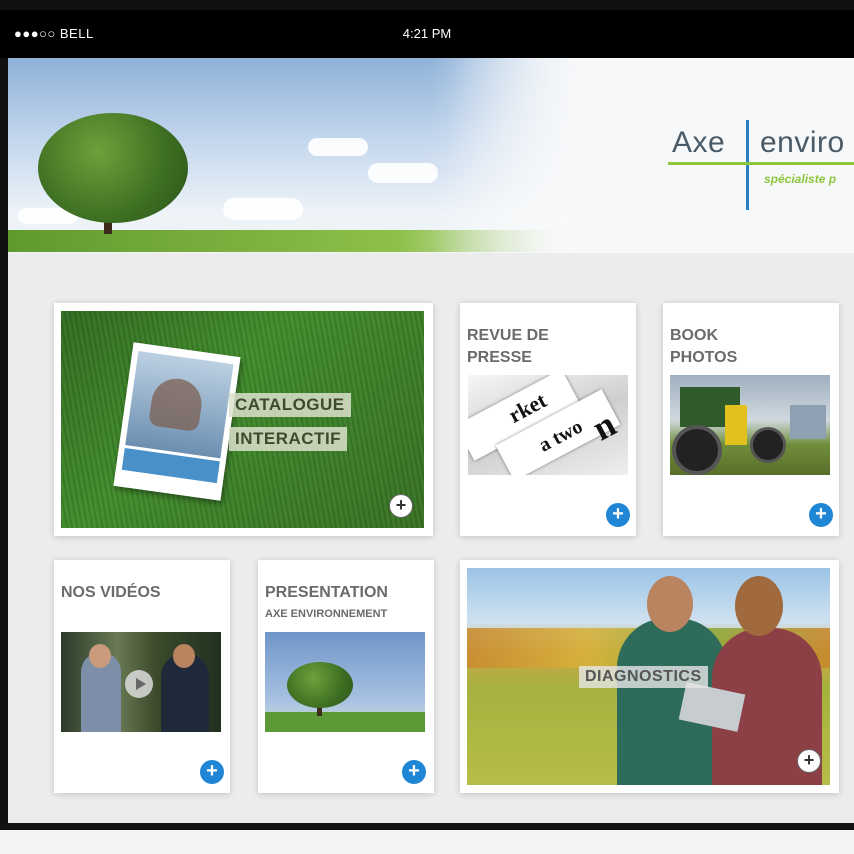 This screenshot has width=854, height=854. Describe the element at coordinates (747, 165) in the screenshot. I see `logo-vertical-bar` at that location.